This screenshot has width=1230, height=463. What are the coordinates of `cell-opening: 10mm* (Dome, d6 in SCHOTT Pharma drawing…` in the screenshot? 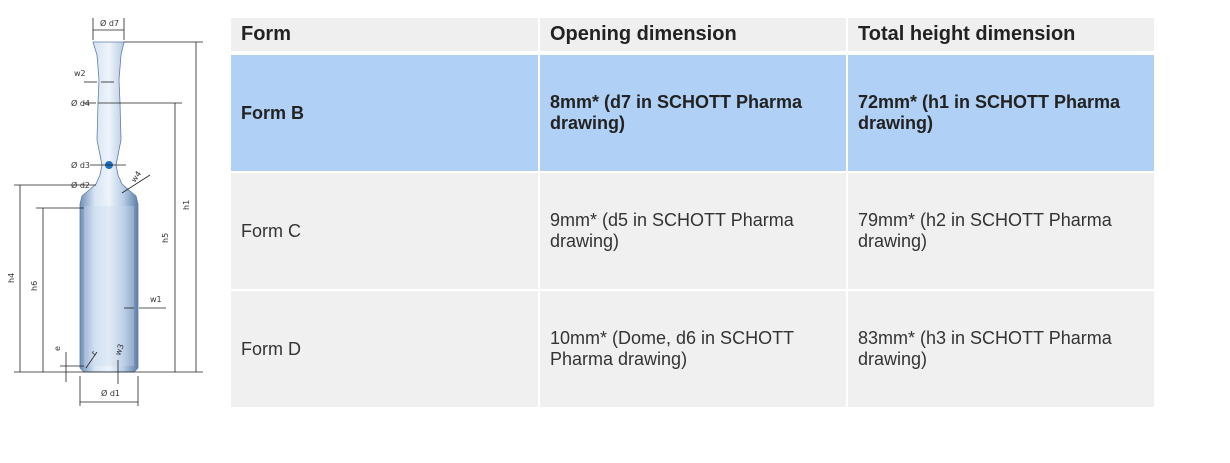 It's located at (692, 350).